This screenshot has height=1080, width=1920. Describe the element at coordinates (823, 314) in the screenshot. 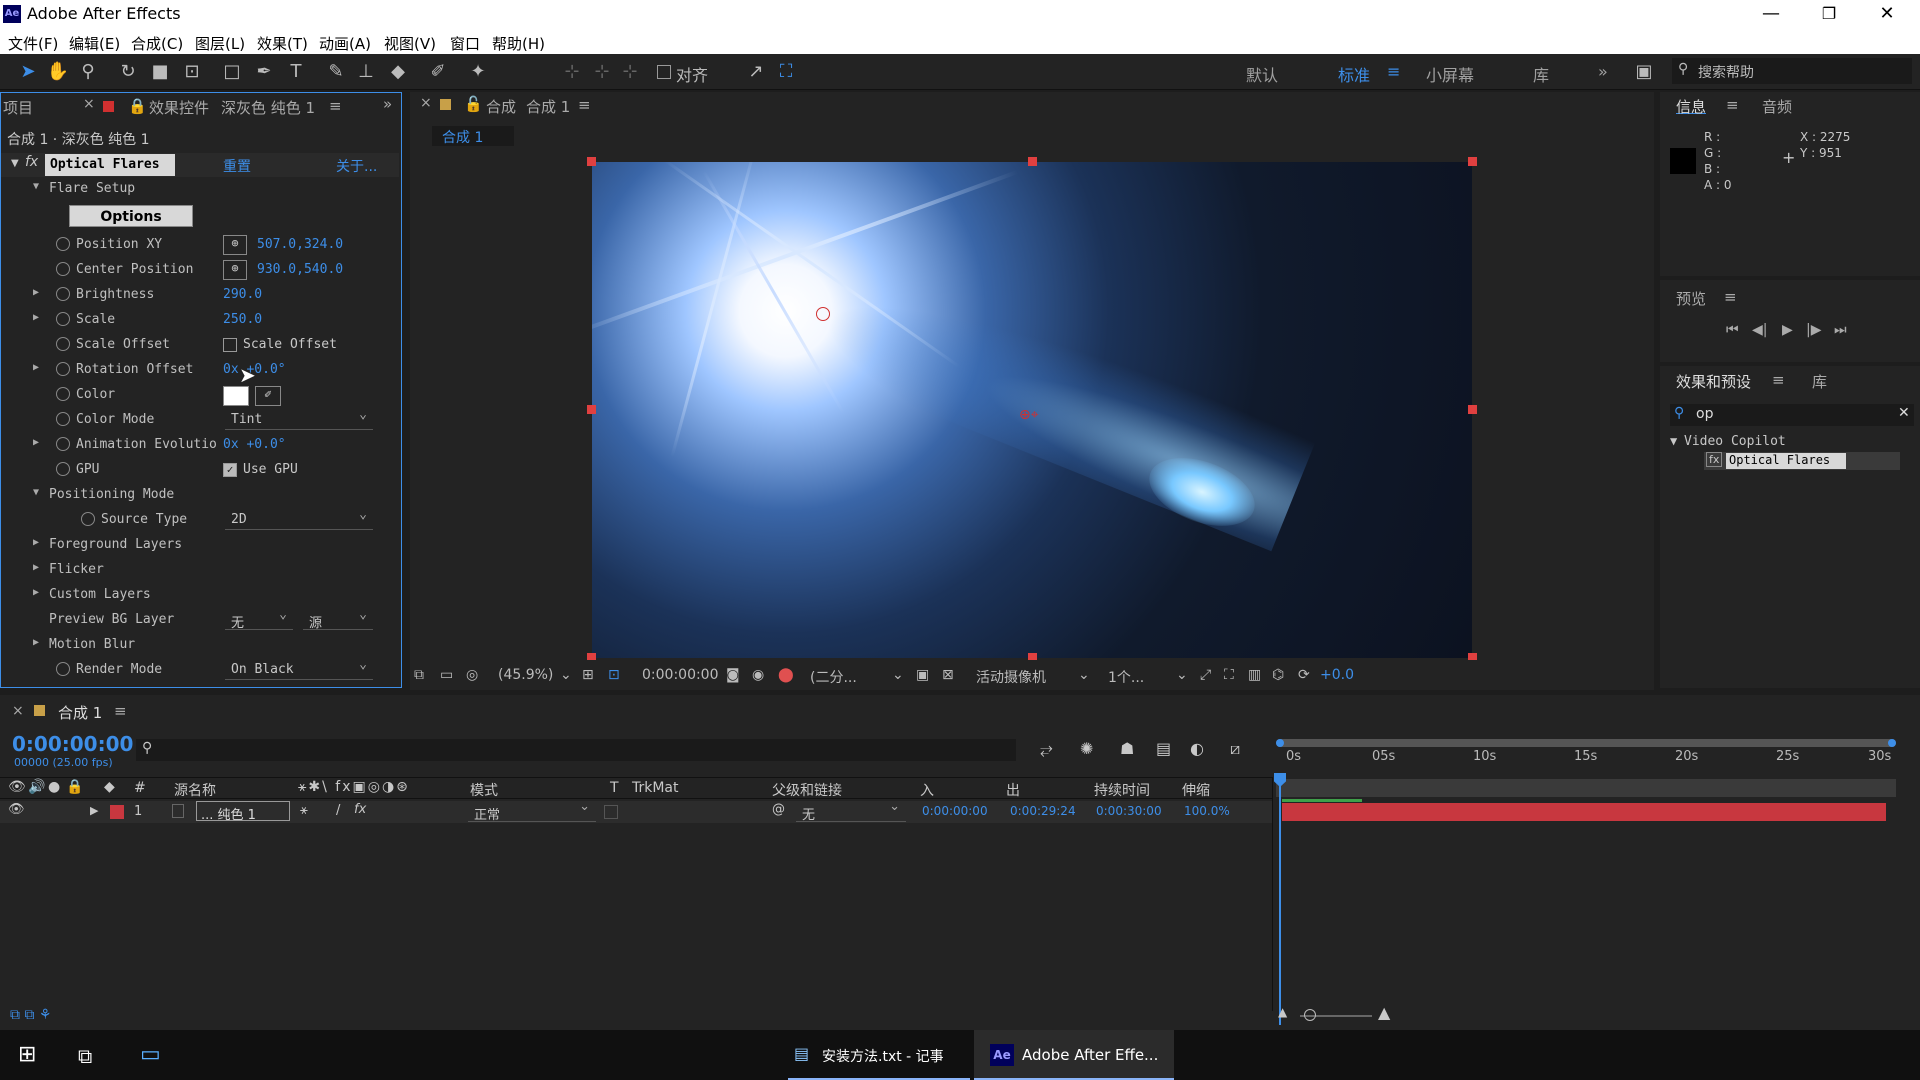

I see `position-xy-handle-icon` at that location.